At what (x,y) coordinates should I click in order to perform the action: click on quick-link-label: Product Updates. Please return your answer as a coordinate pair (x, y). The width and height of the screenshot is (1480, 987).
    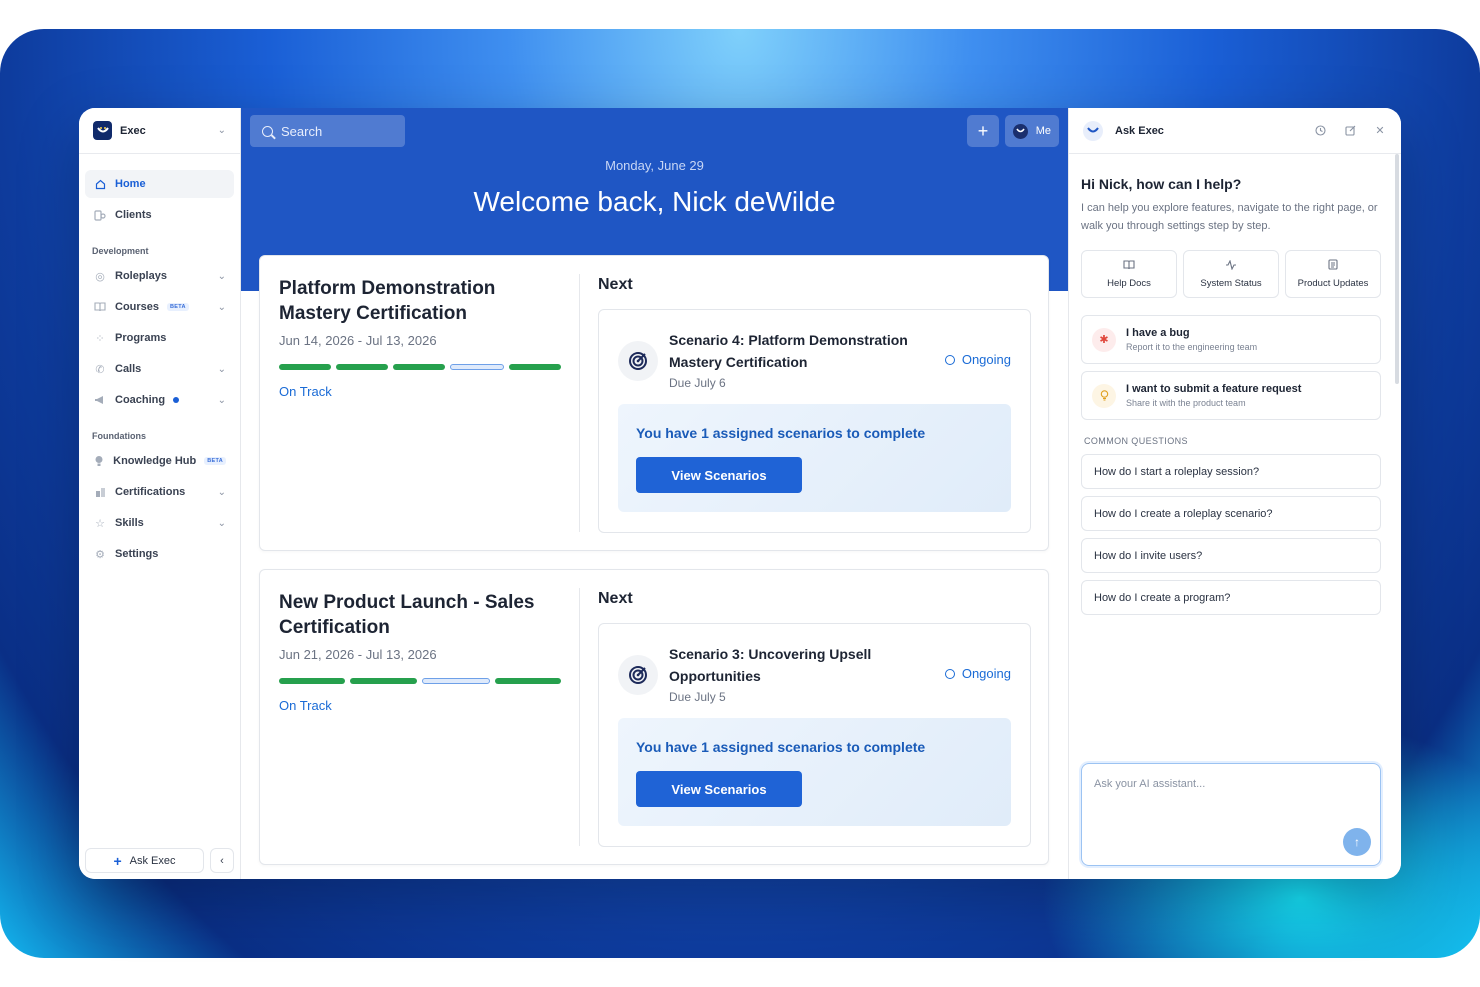
    Looking at the image, I should click on (1333, 283).